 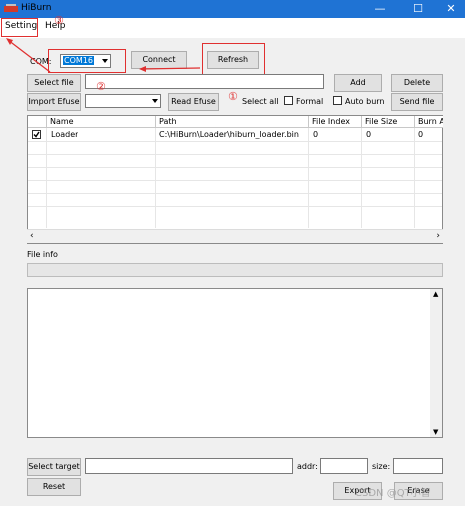 What do you see at coordinates (335, 122) in the screenshot?
I see `table-header-index: File Index` at bounding box center [335, 122].